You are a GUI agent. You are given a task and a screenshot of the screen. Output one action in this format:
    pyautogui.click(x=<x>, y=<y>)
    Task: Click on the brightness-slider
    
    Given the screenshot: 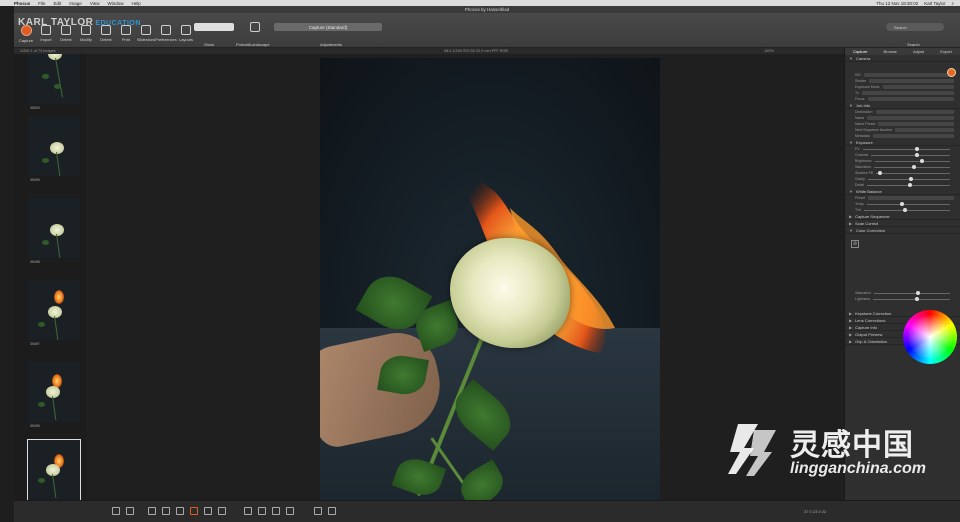 What is the action you would take?
    pyautogui.click(x=912, y=161)
    